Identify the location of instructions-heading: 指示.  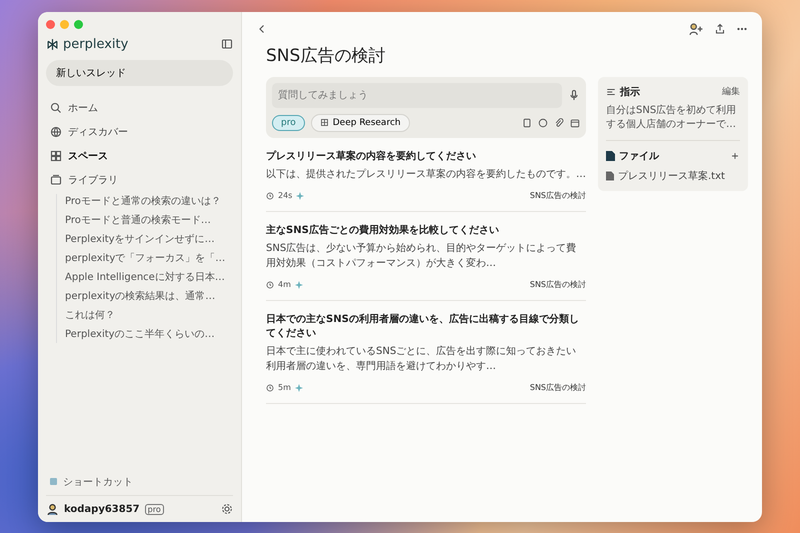
(630, 92).